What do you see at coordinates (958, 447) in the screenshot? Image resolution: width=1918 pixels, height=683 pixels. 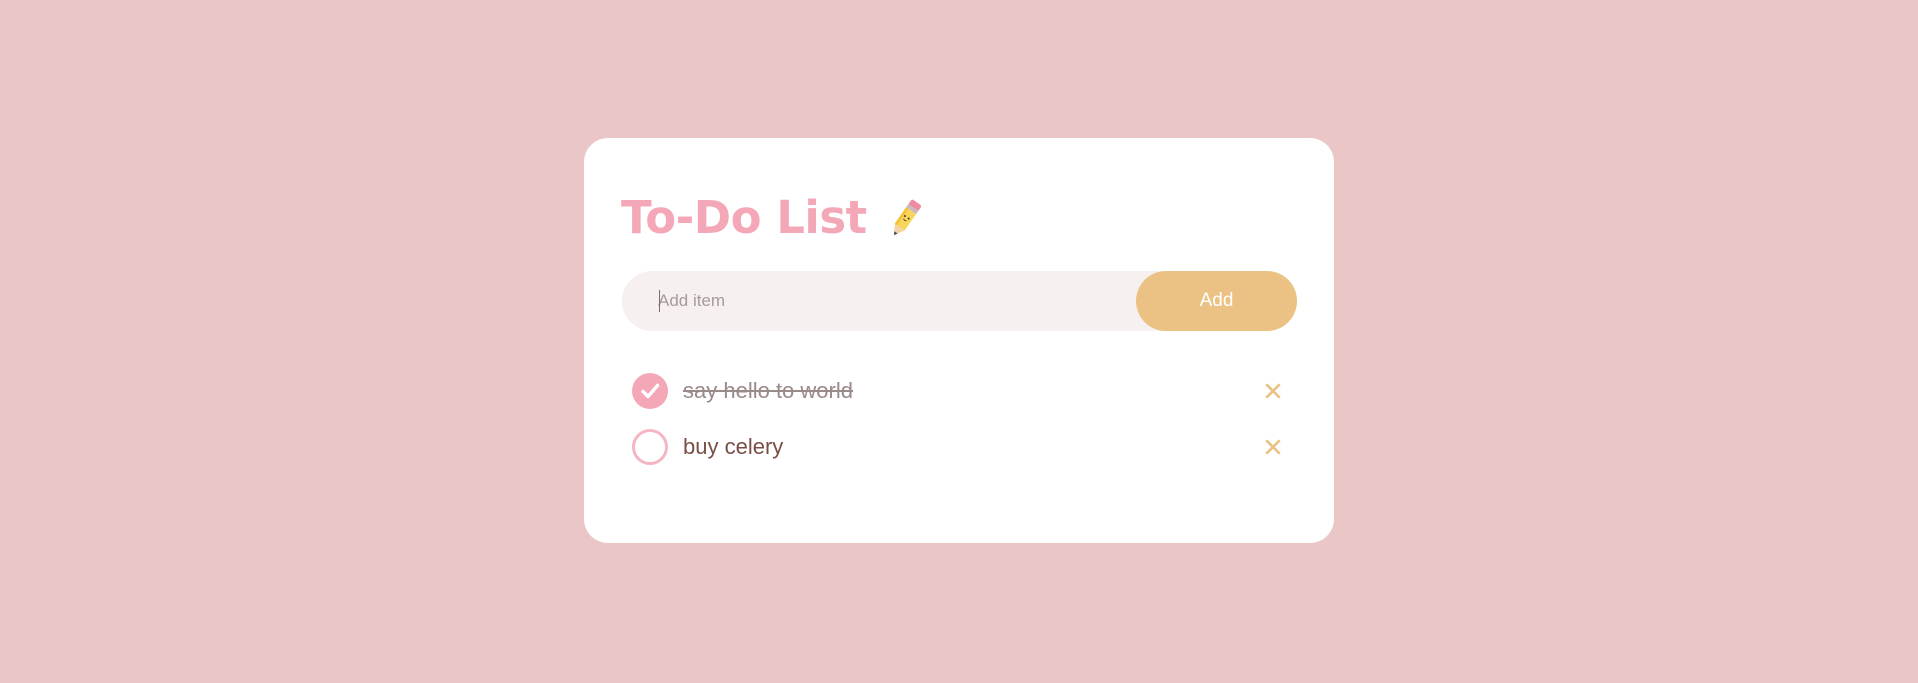 I see `todo-item: buy celery` at bounding box center [958, 447].